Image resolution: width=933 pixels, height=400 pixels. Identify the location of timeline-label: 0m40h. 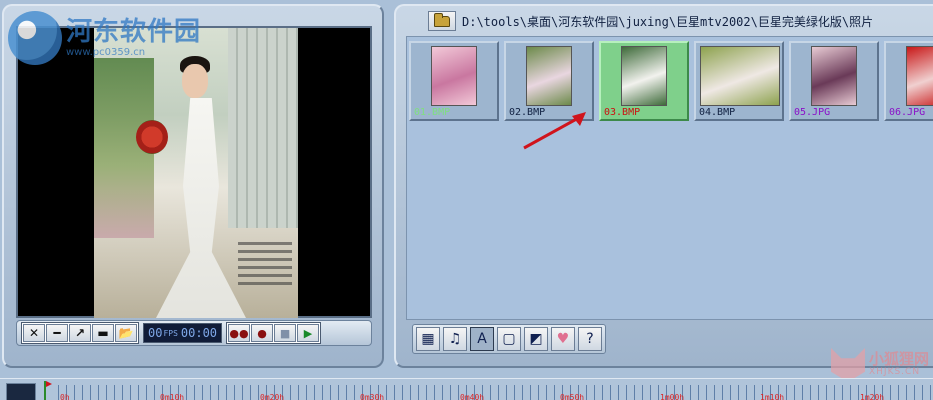
(472, 396).